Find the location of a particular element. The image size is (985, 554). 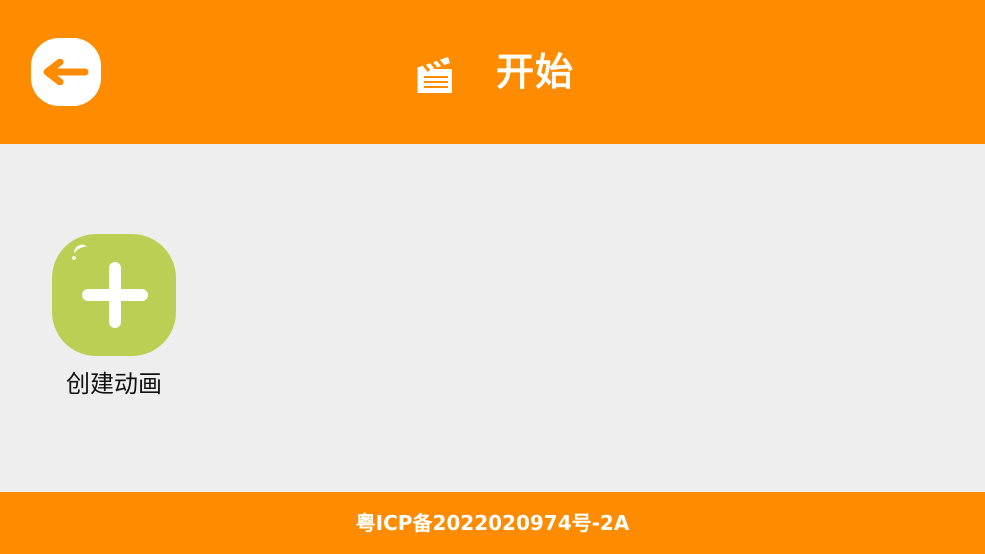

create-animation-button: 创建动画 is located at coordinates (115, 318).